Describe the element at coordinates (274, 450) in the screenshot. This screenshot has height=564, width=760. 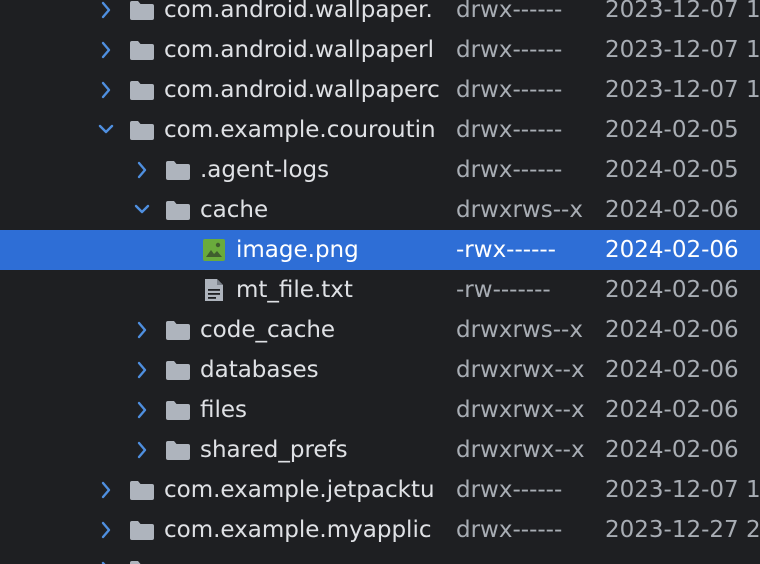
I see `file-name: shared_prefs` at that location.